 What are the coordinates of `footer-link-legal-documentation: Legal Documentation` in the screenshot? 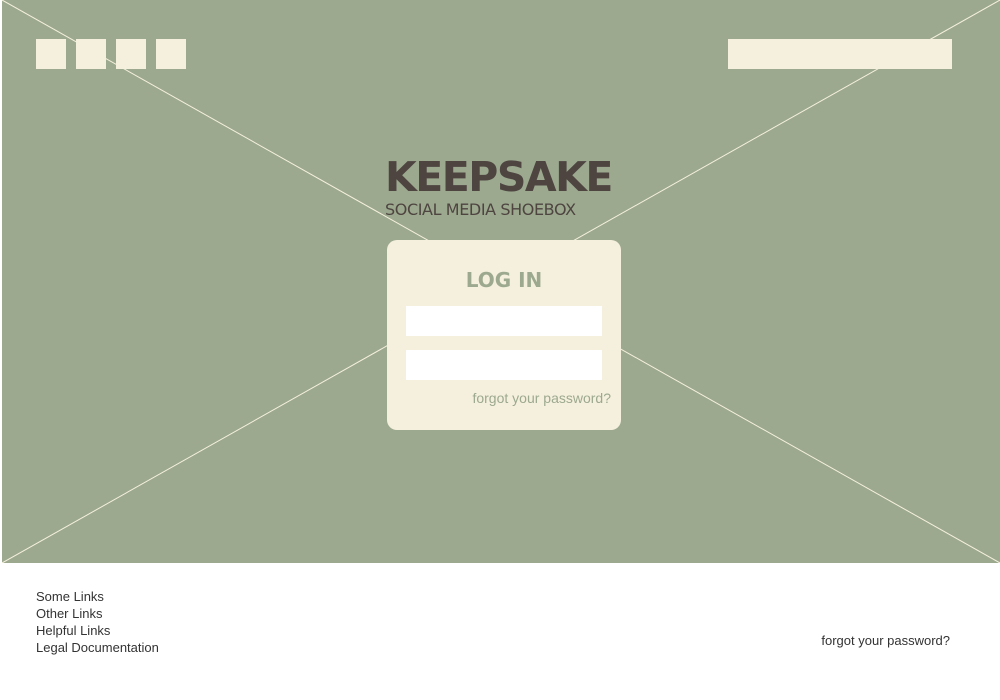 It's located at (97, 647).